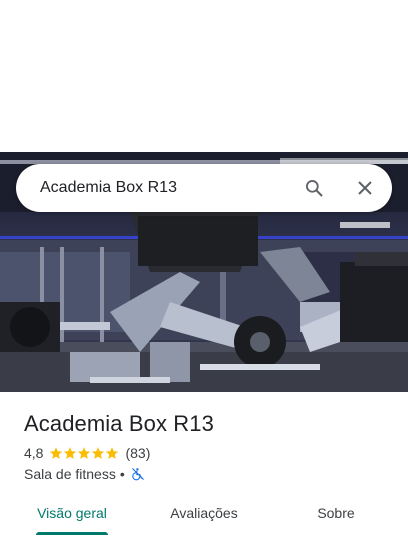 Image resolution: width=408 pixels, height=544 pixels. What do you see at coordinates (72, 513) in the screenshot?
I see `tab-overview: Visão geral` at bounding box center [72, 513].